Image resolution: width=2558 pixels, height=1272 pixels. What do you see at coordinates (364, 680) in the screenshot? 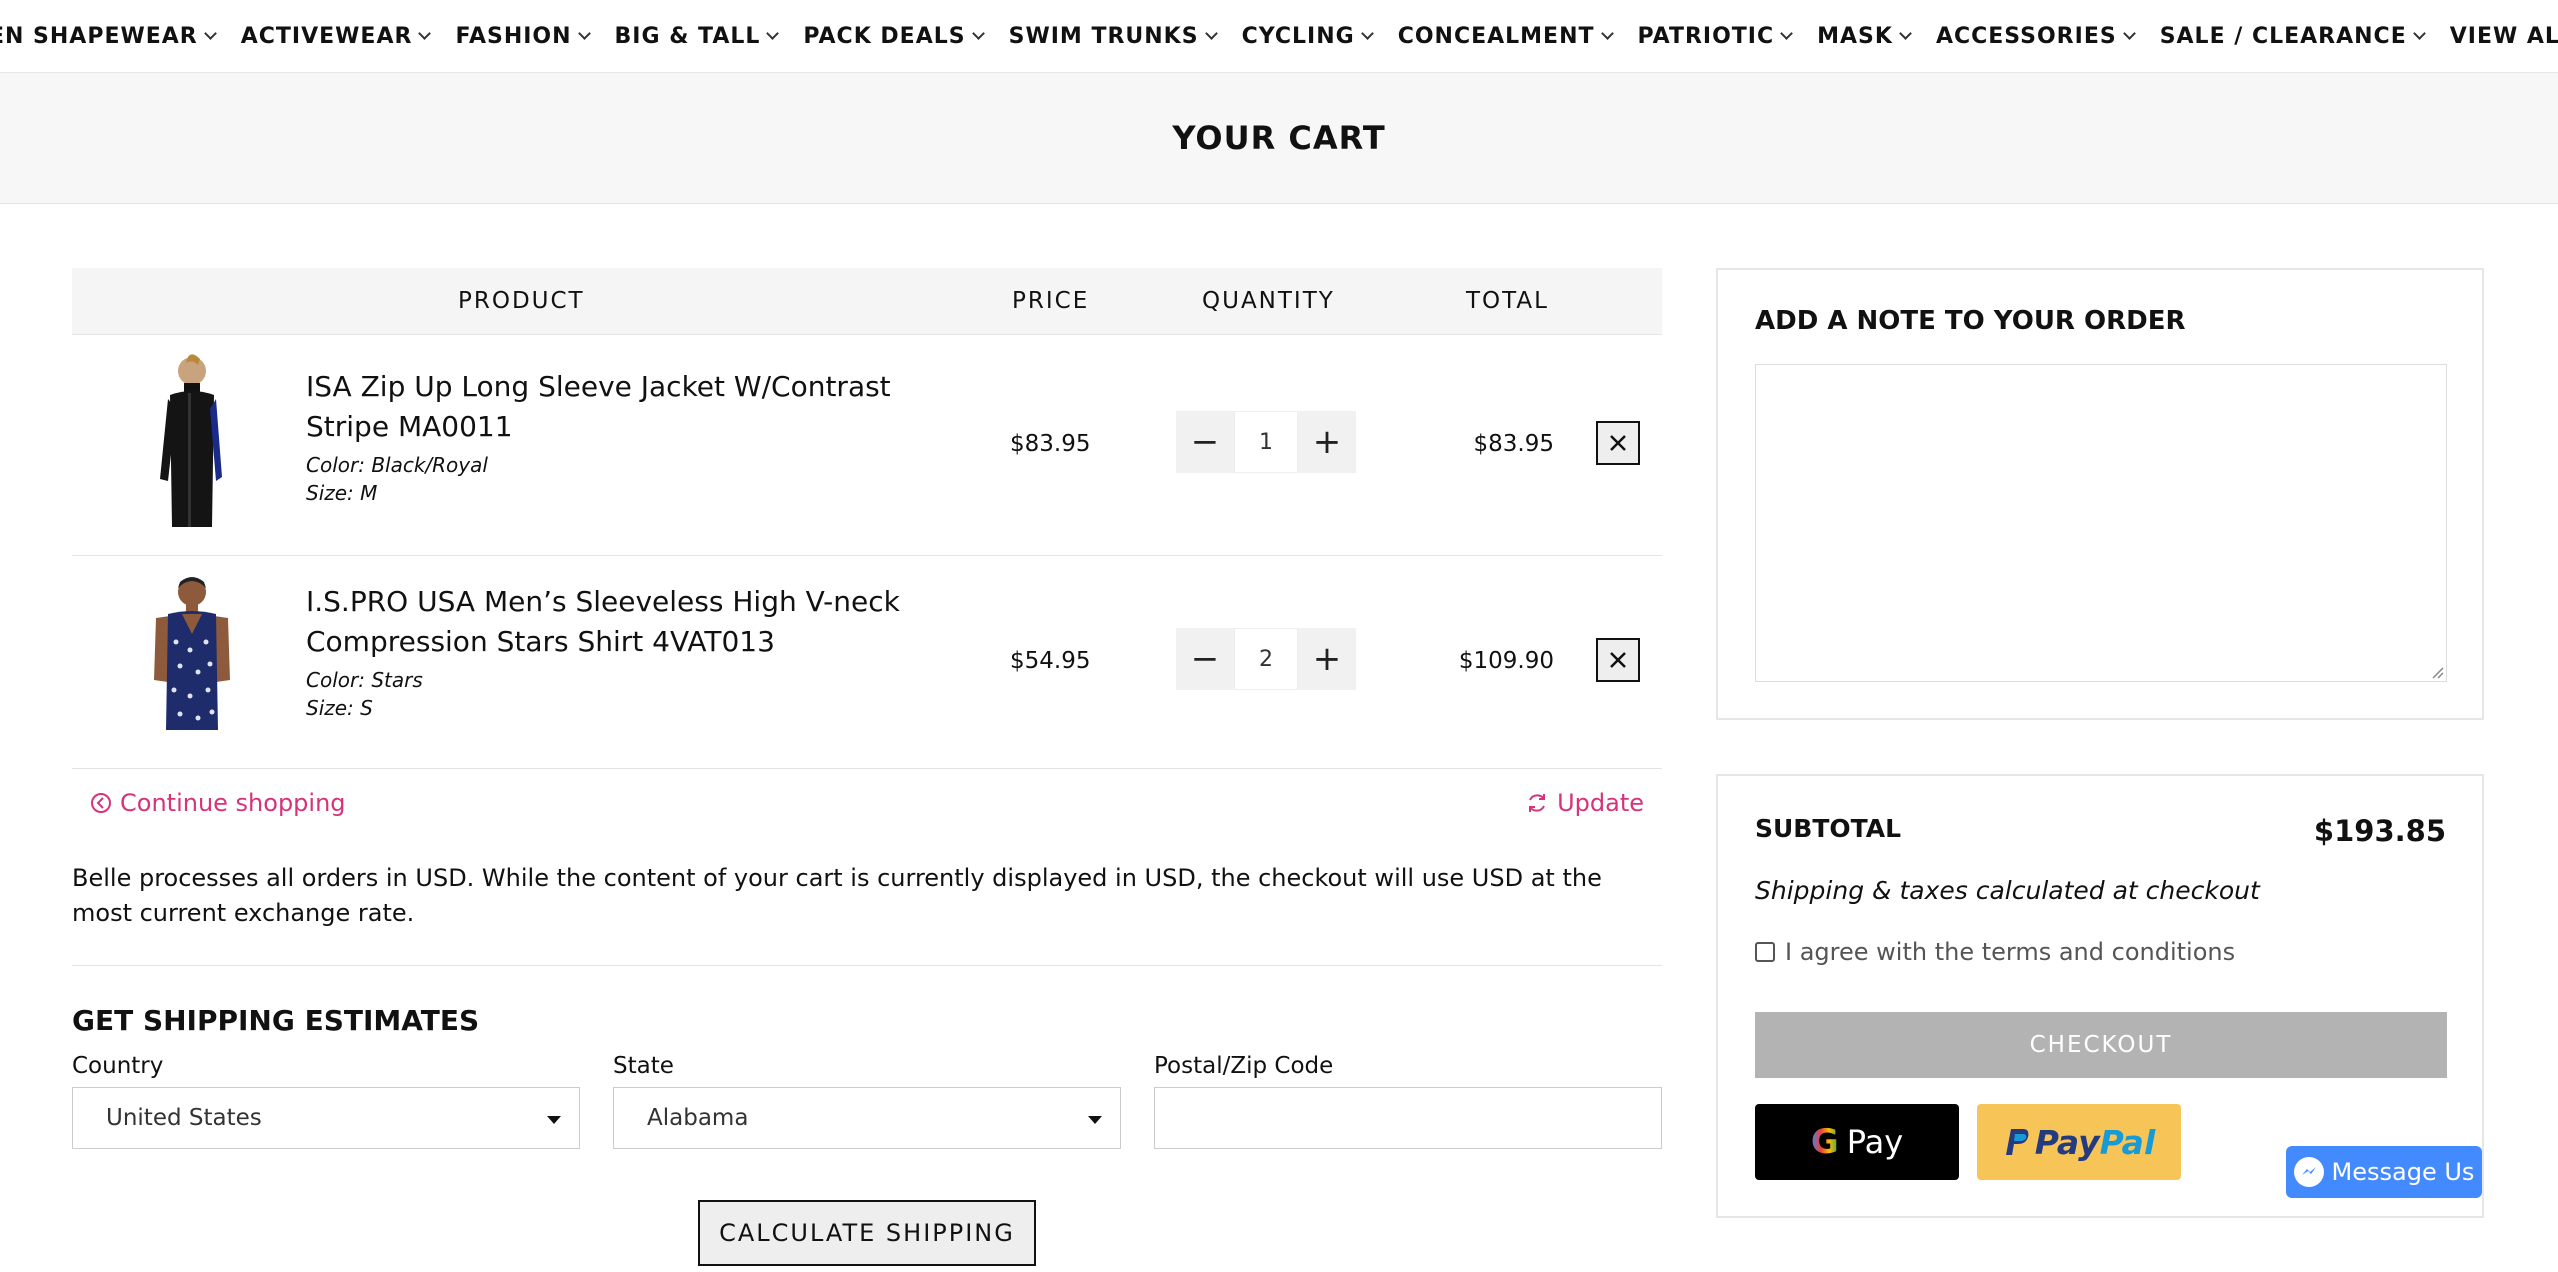
I see `product-color: Color: Stars` at bounding box center [364, 680].